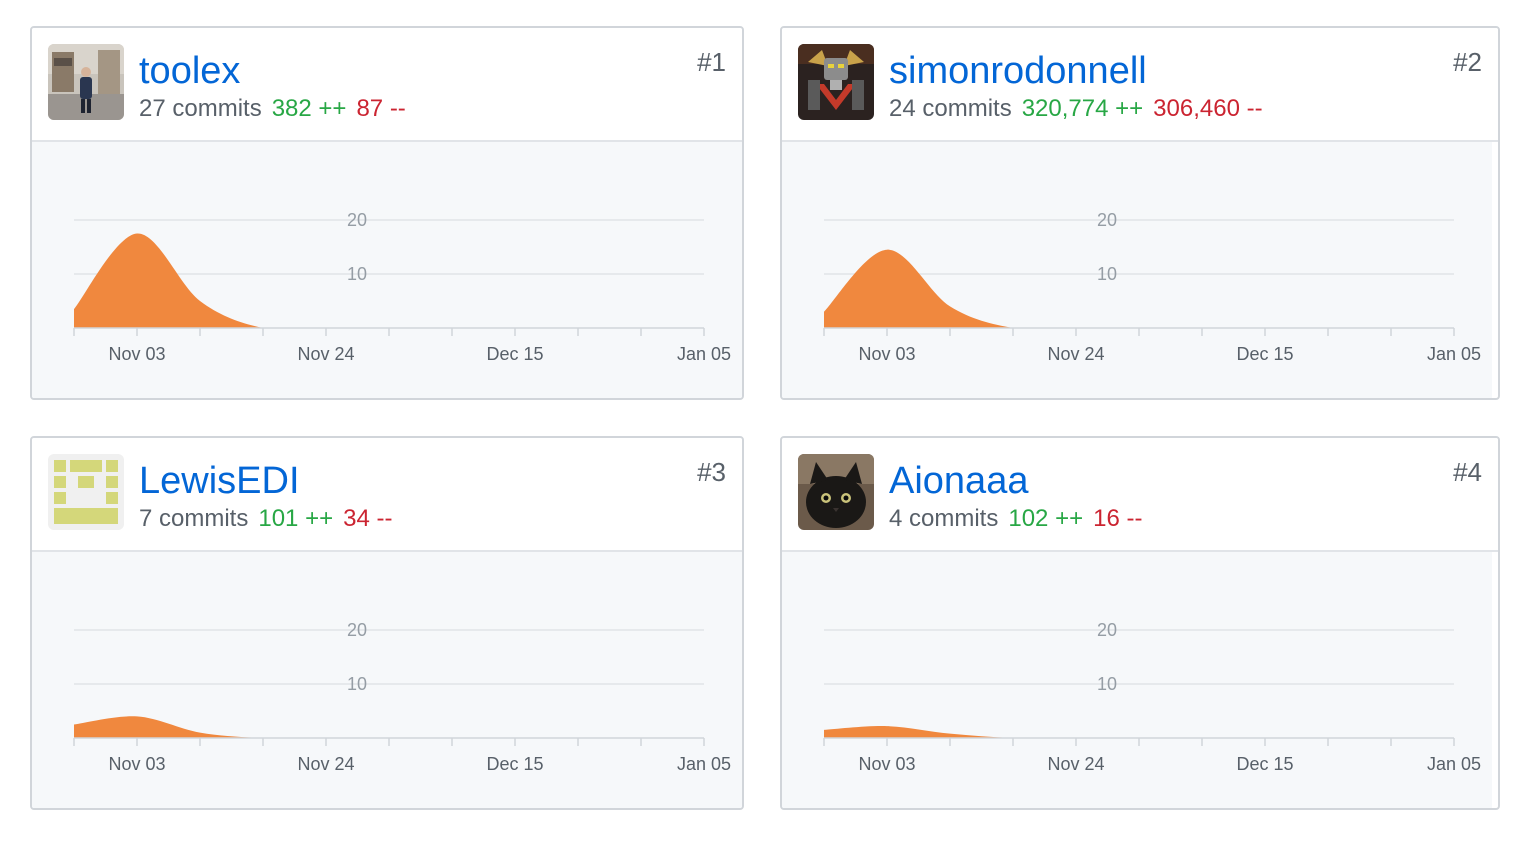  I want to click on contributor-rank: #1, so click(711, 62).